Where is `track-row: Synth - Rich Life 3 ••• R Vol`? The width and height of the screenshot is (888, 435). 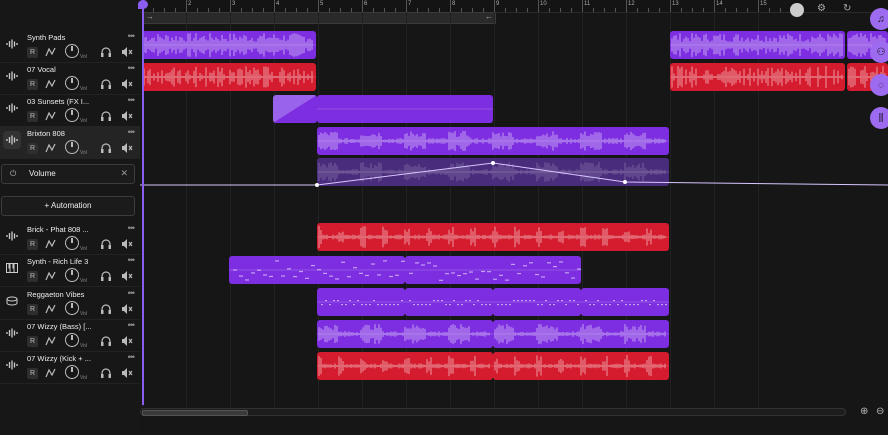
track-row: Synth - Rich Life 3 ••• R Vol is located at coordinates (70, 270).